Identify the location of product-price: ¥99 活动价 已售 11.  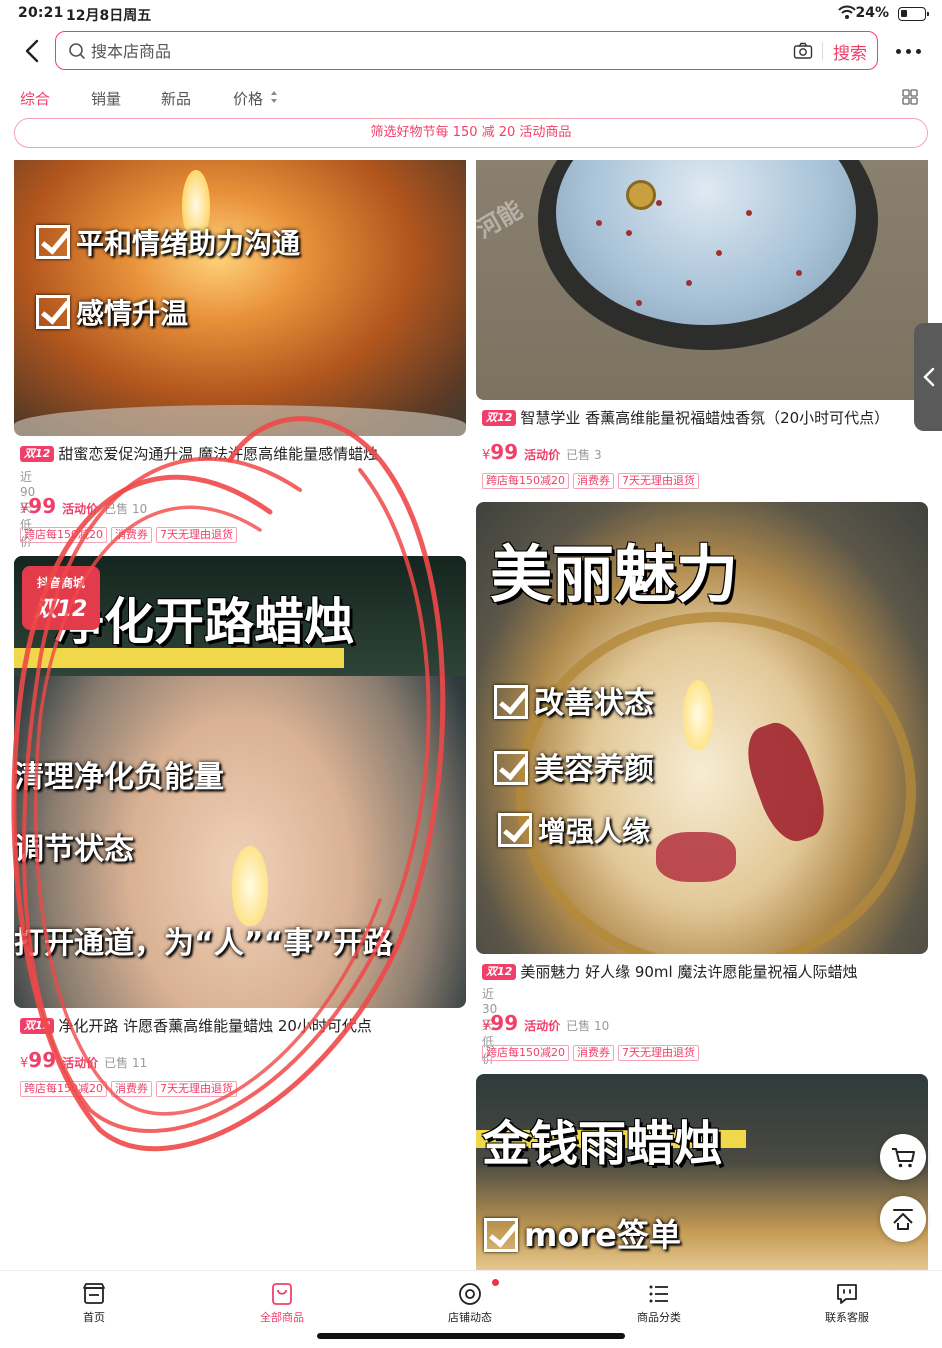
(84, 1060).